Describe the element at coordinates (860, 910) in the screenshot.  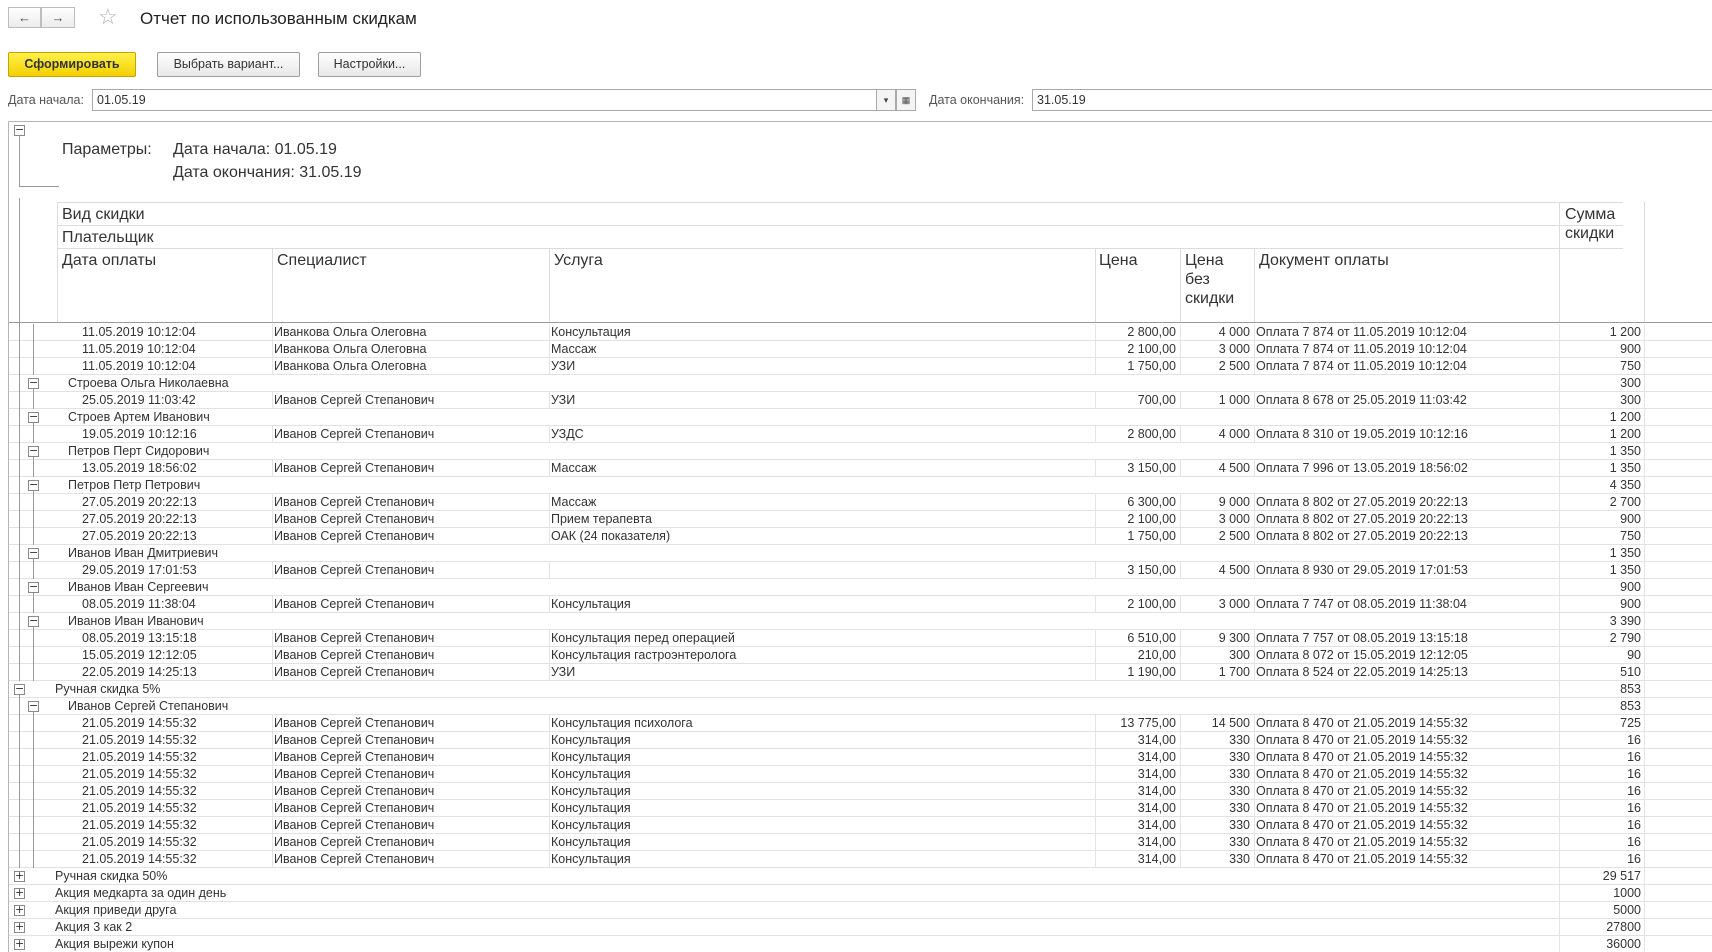
I see `discount-group-row: Акция приведи друга 5000` at that location.